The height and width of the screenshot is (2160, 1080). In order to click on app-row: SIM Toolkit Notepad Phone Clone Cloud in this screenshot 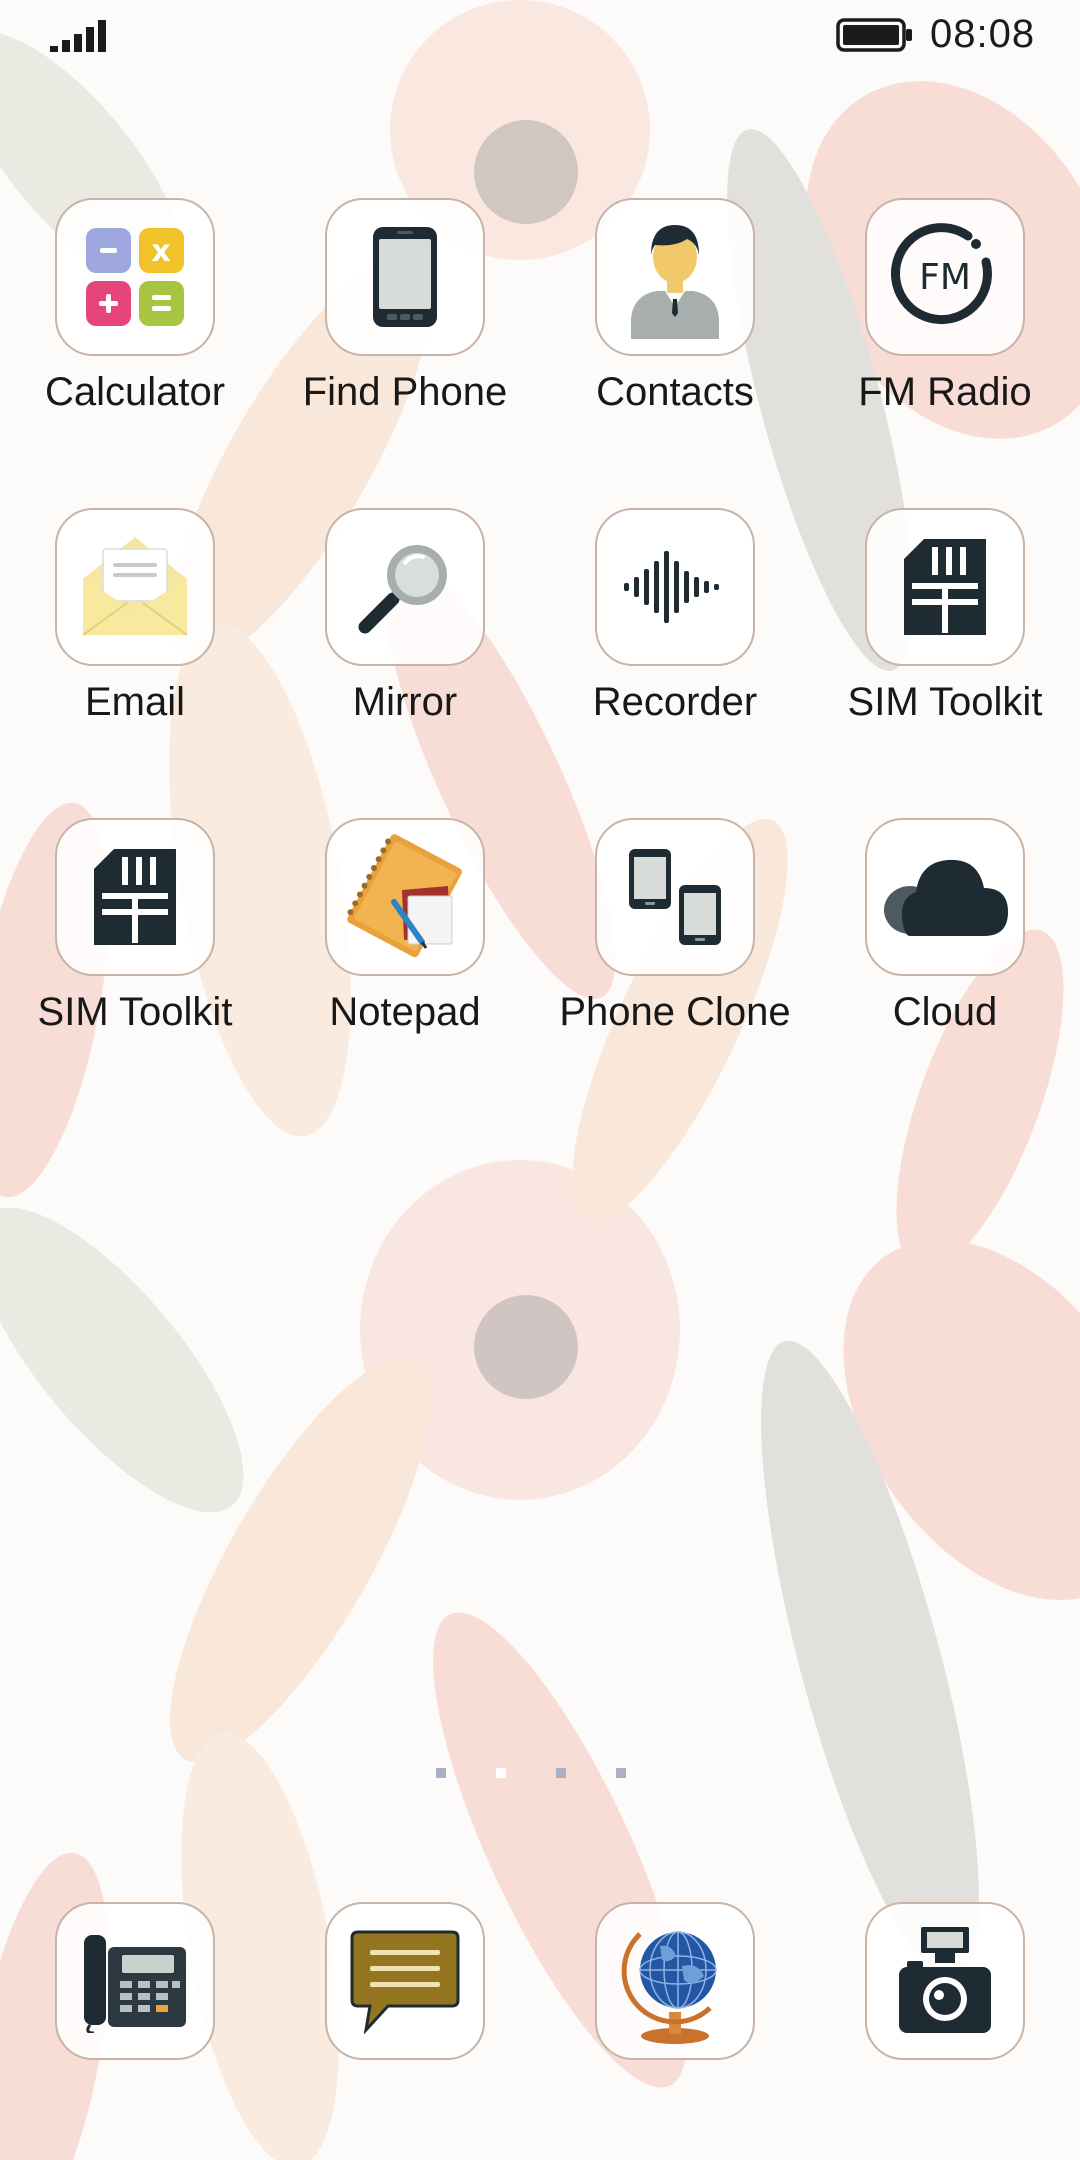, I will do `click(540, 938)`.